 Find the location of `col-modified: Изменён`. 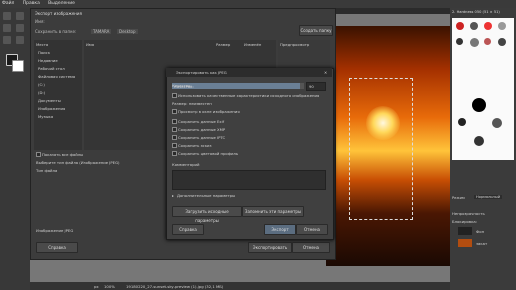

col-modified: Изменён is located at coordinates (253, 44).